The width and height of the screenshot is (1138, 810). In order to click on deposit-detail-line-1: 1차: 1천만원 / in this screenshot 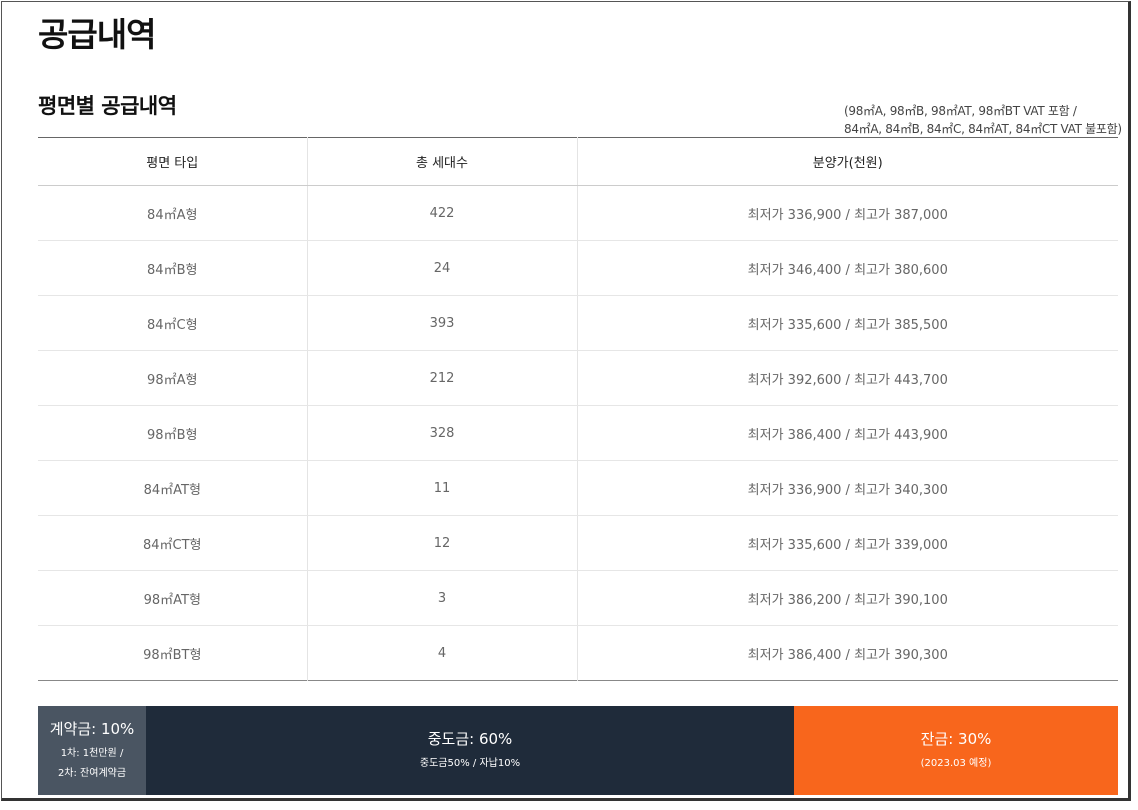, I will do `click(92, 753)`.